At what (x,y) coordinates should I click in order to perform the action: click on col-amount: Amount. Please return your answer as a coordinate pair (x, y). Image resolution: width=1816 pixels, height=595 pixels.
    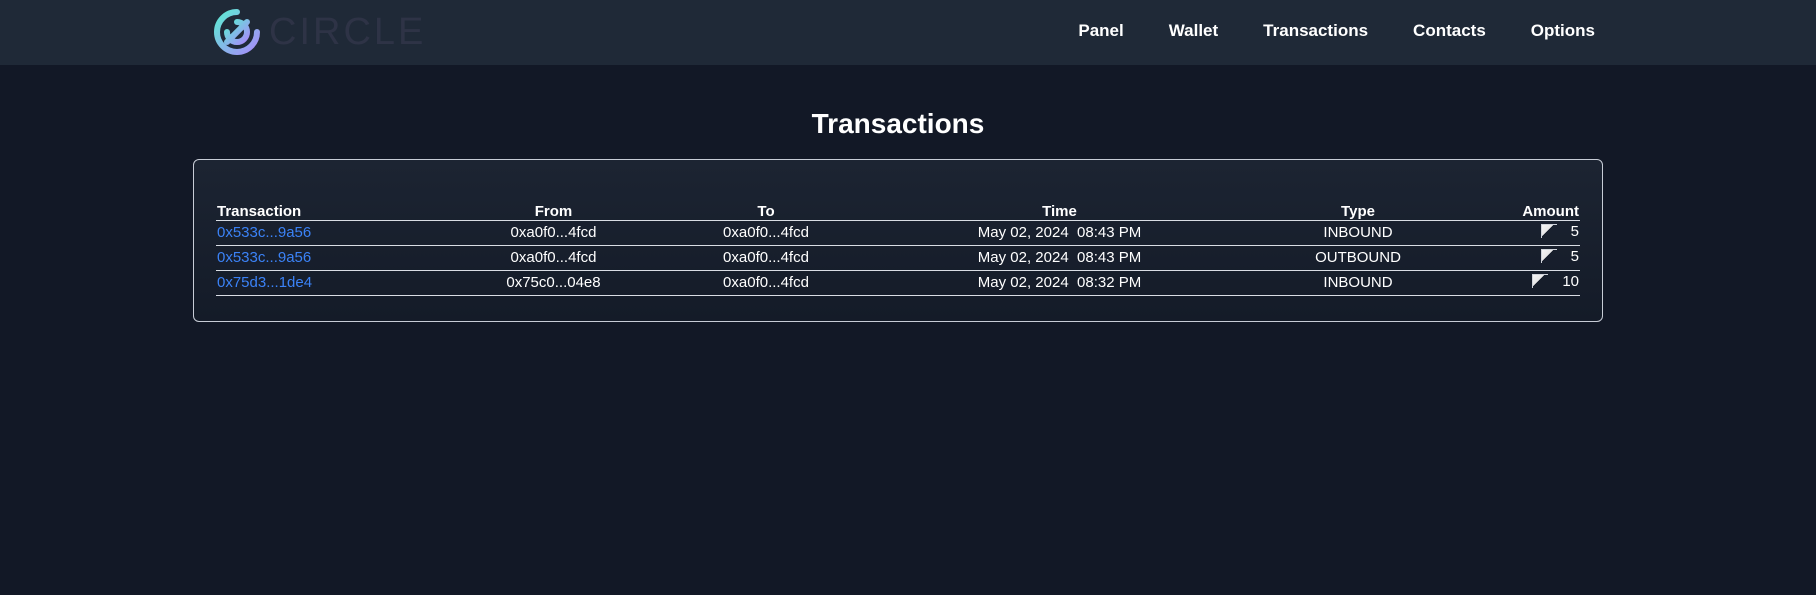
    Looking at the image, I should click on (1504, 209).